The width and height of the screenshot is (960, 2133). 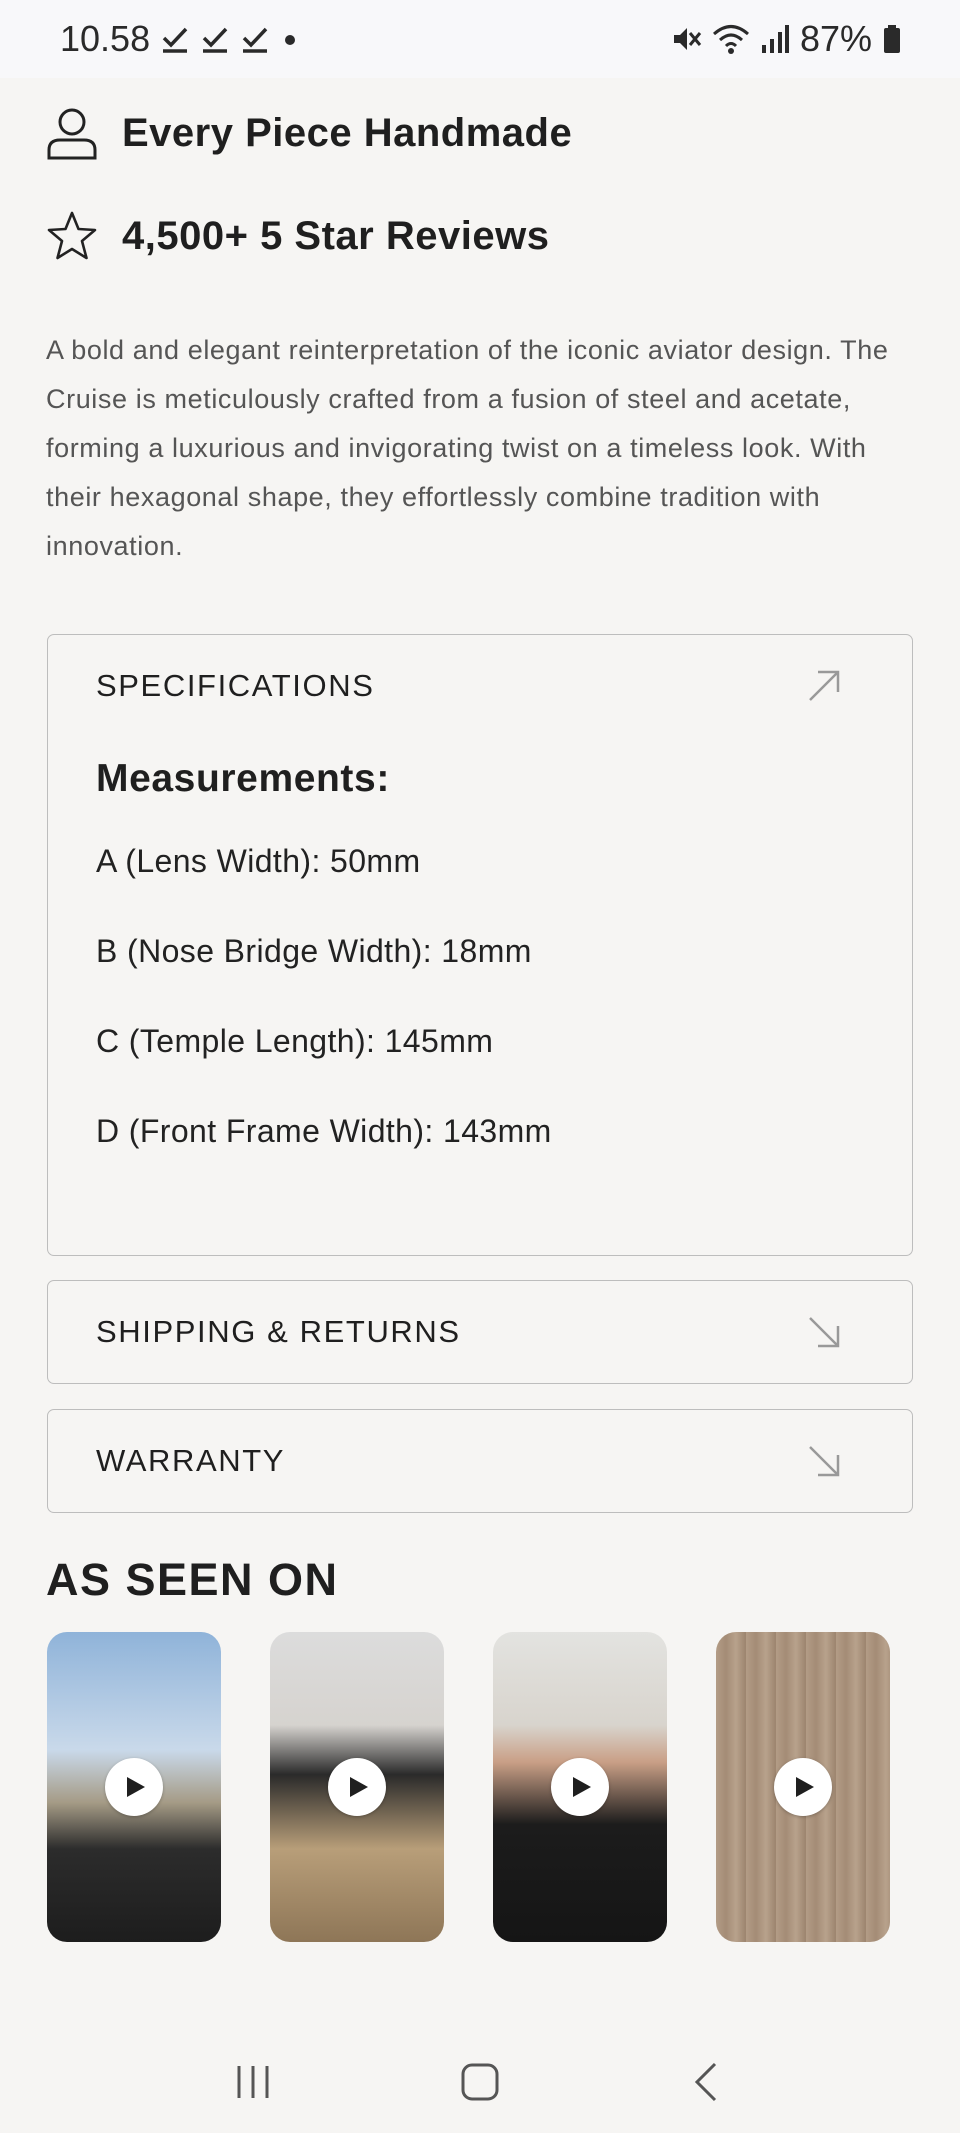 I want to click on signal-icon, so click(x=775, y=39).